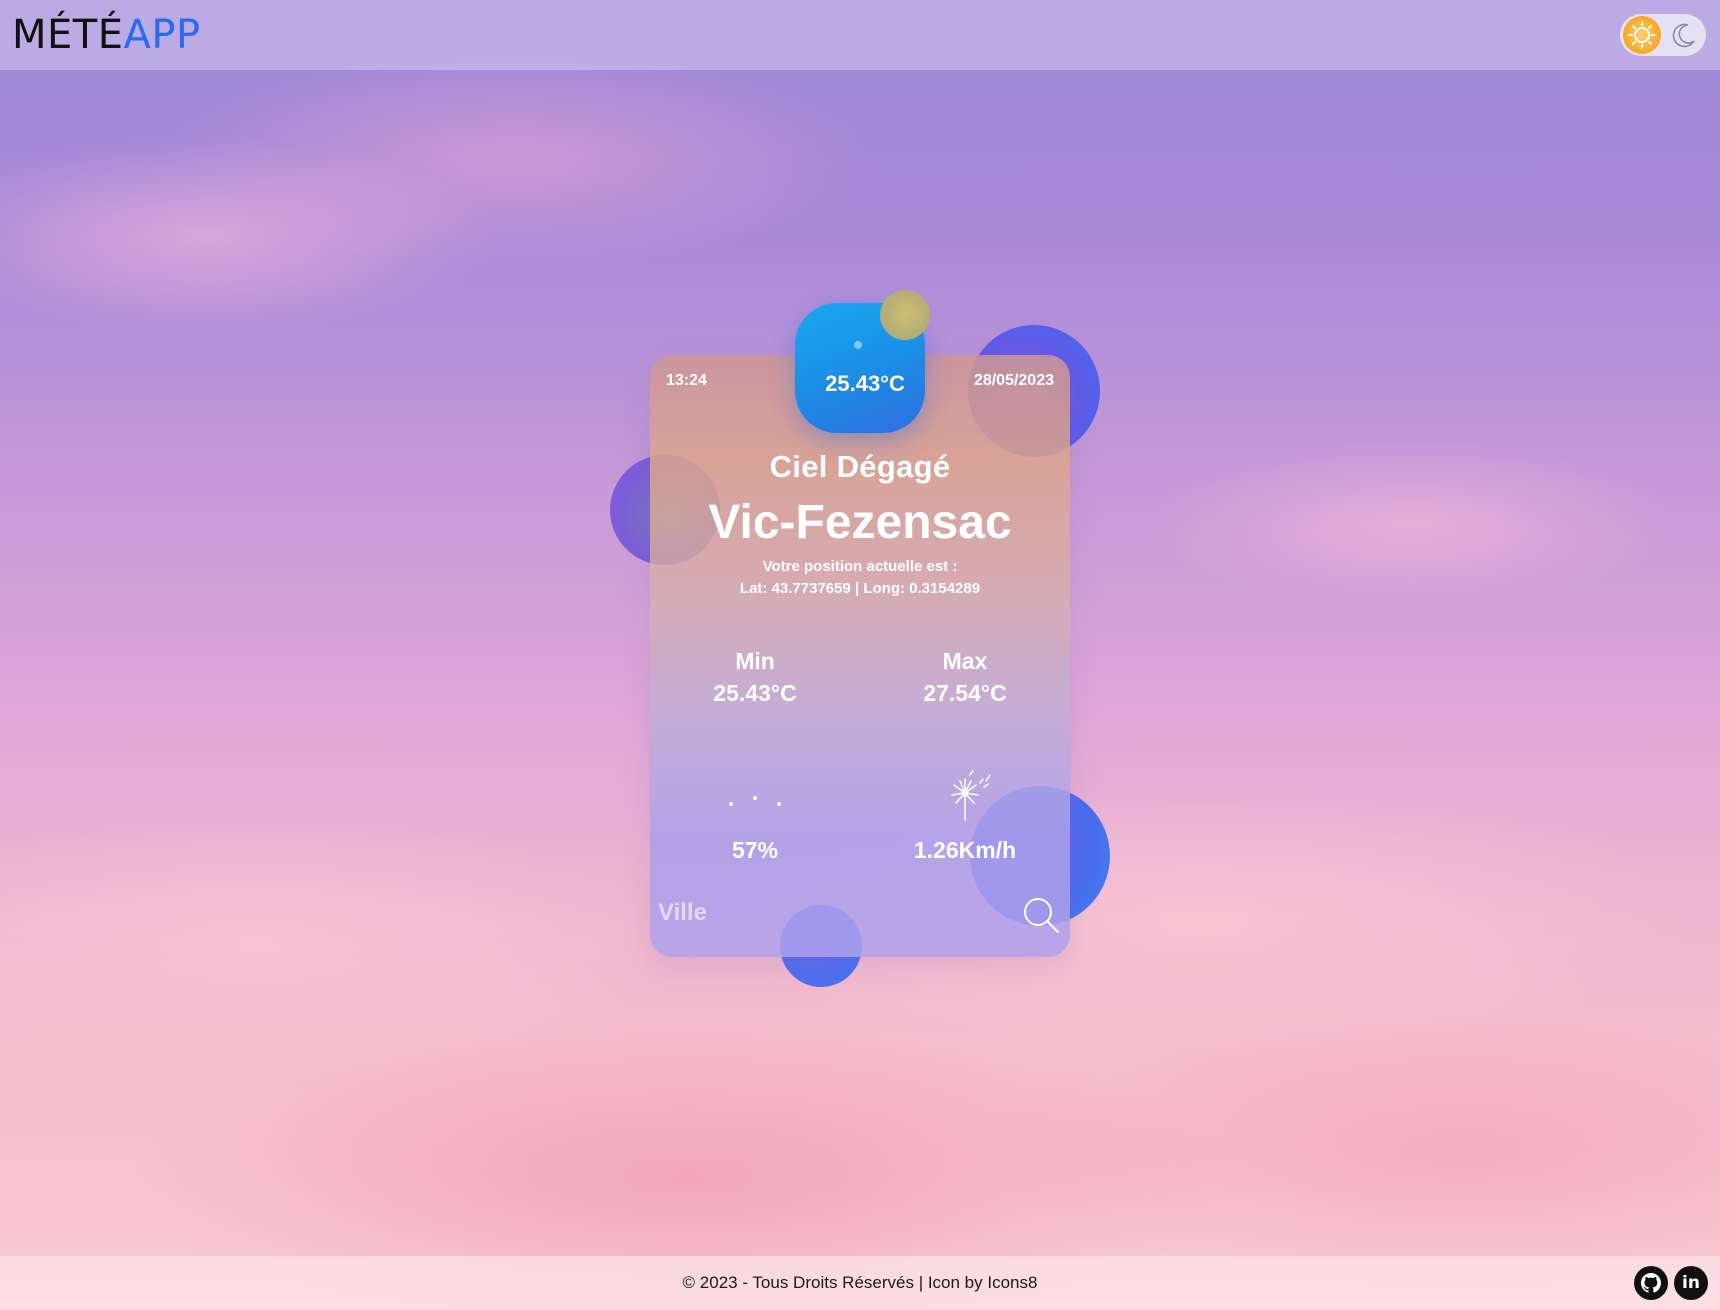  What do you see at coordinates (858, 345) in the screenshot?
I see `badge-dot` at bounding box center [858, 345].